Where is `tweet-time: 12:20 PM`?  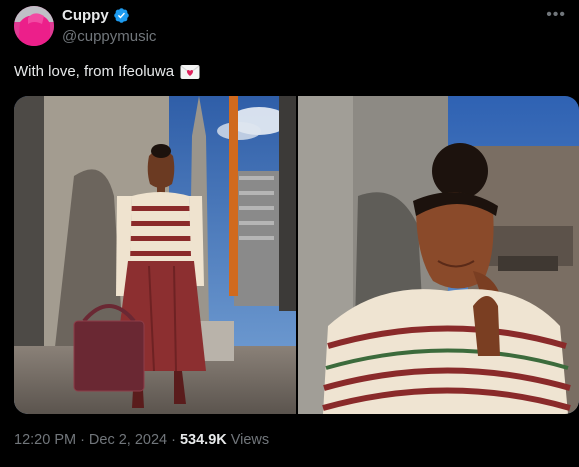
tweet-time: 12:20 PM is located at coordinates (45, 440).